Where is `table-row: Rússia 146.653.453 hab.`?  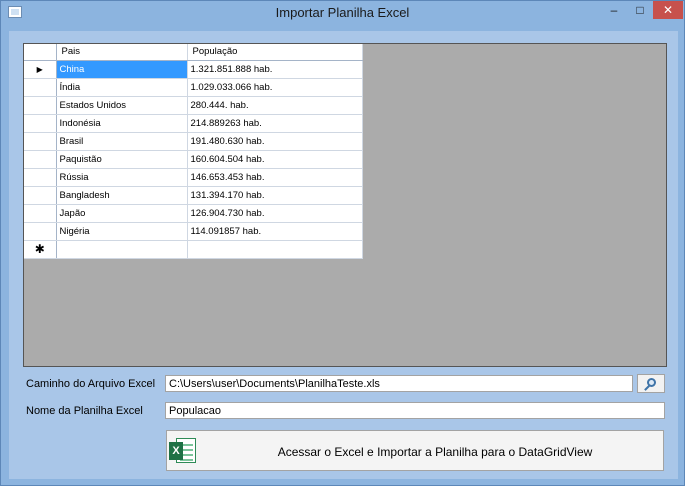
table-row: Rússia 146.653.453 hab. is located at coordinates (193, 177).